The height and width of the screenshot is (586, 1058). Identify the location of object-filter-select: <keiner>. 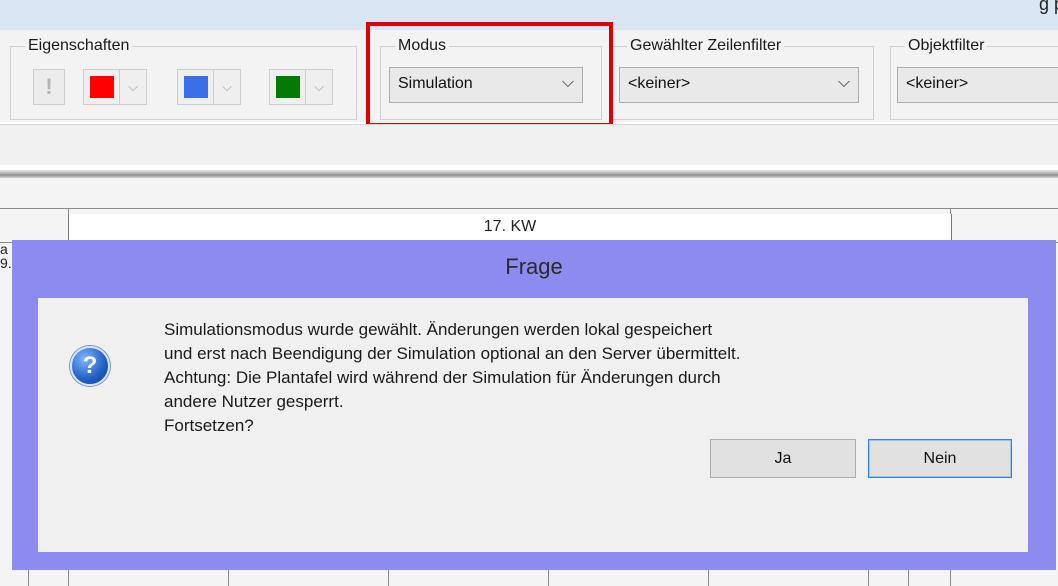
(977, 85).